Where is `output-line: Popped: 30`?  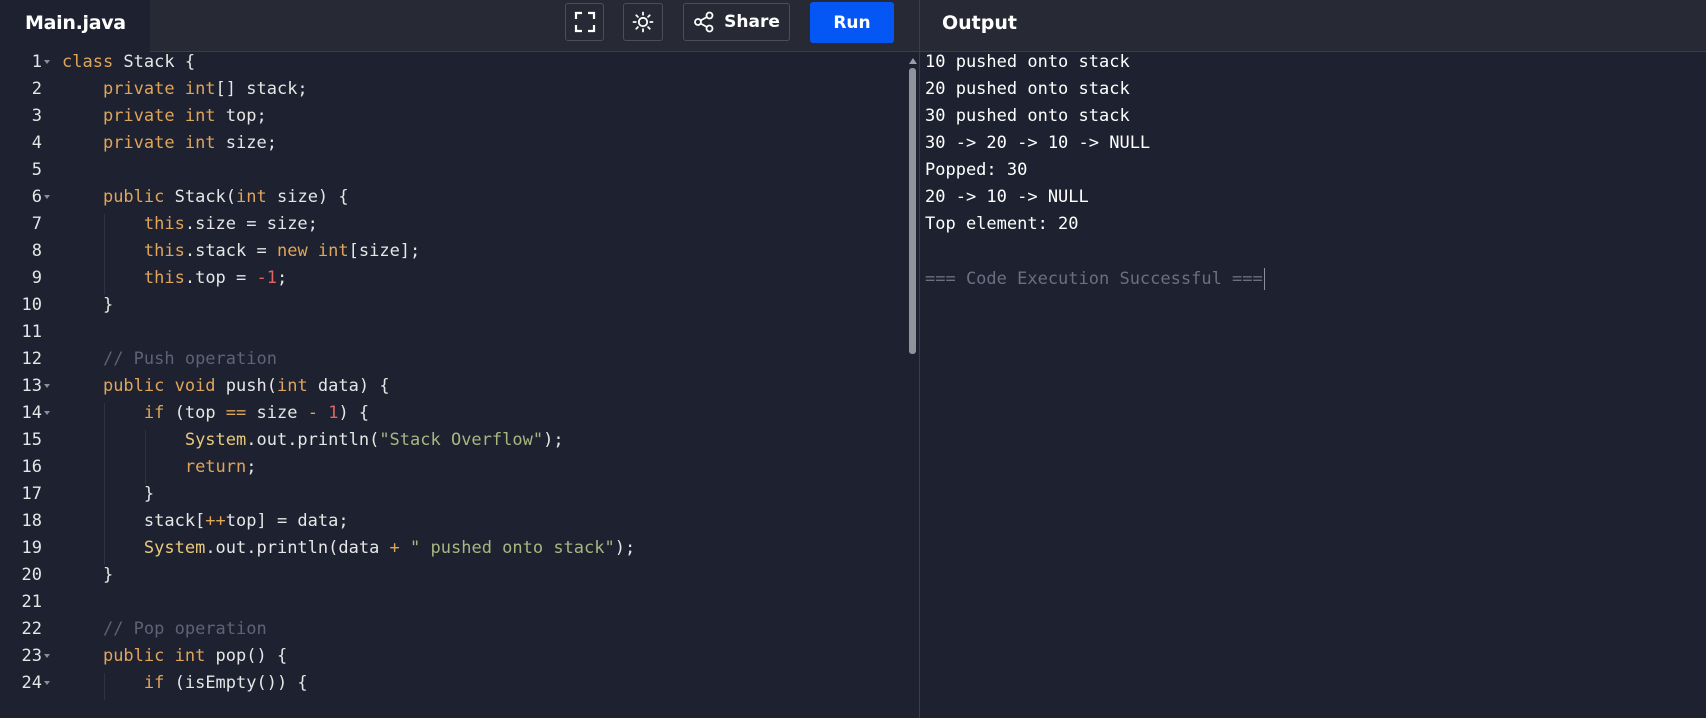 output-line: Popped: 30 is located at coordinates (976, 173).